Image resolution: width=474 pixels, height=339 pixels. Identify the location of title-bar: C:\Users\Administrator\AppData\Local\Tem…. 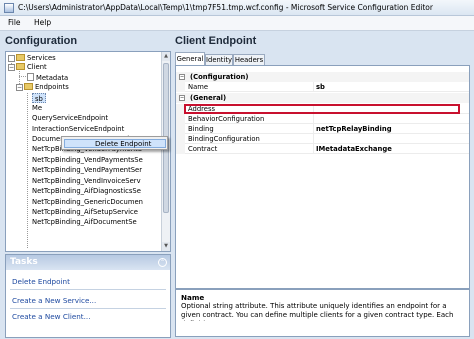
(237, 8).